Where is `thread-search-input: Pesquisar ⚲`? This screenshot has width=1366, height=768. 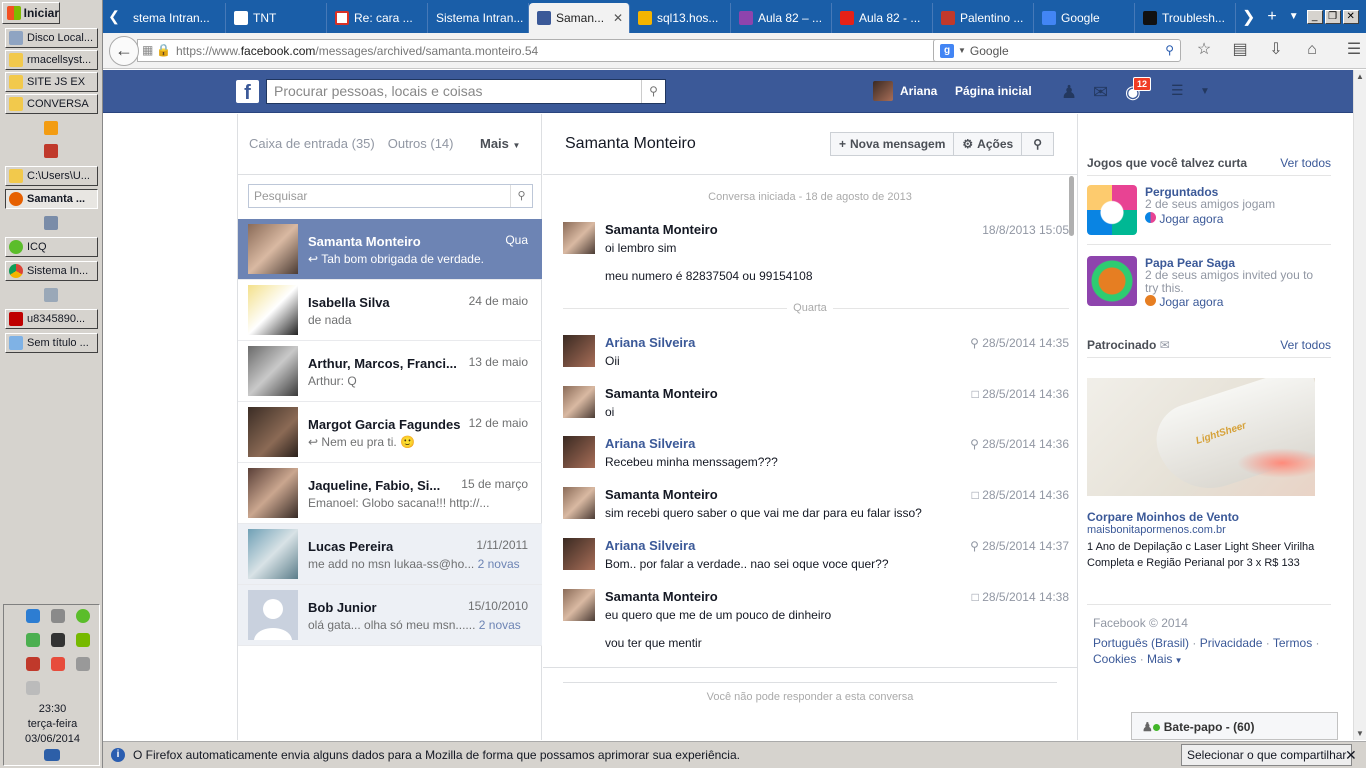 thread-search-input: Pesquisar ⚲ is located at coordinates (390, 196).